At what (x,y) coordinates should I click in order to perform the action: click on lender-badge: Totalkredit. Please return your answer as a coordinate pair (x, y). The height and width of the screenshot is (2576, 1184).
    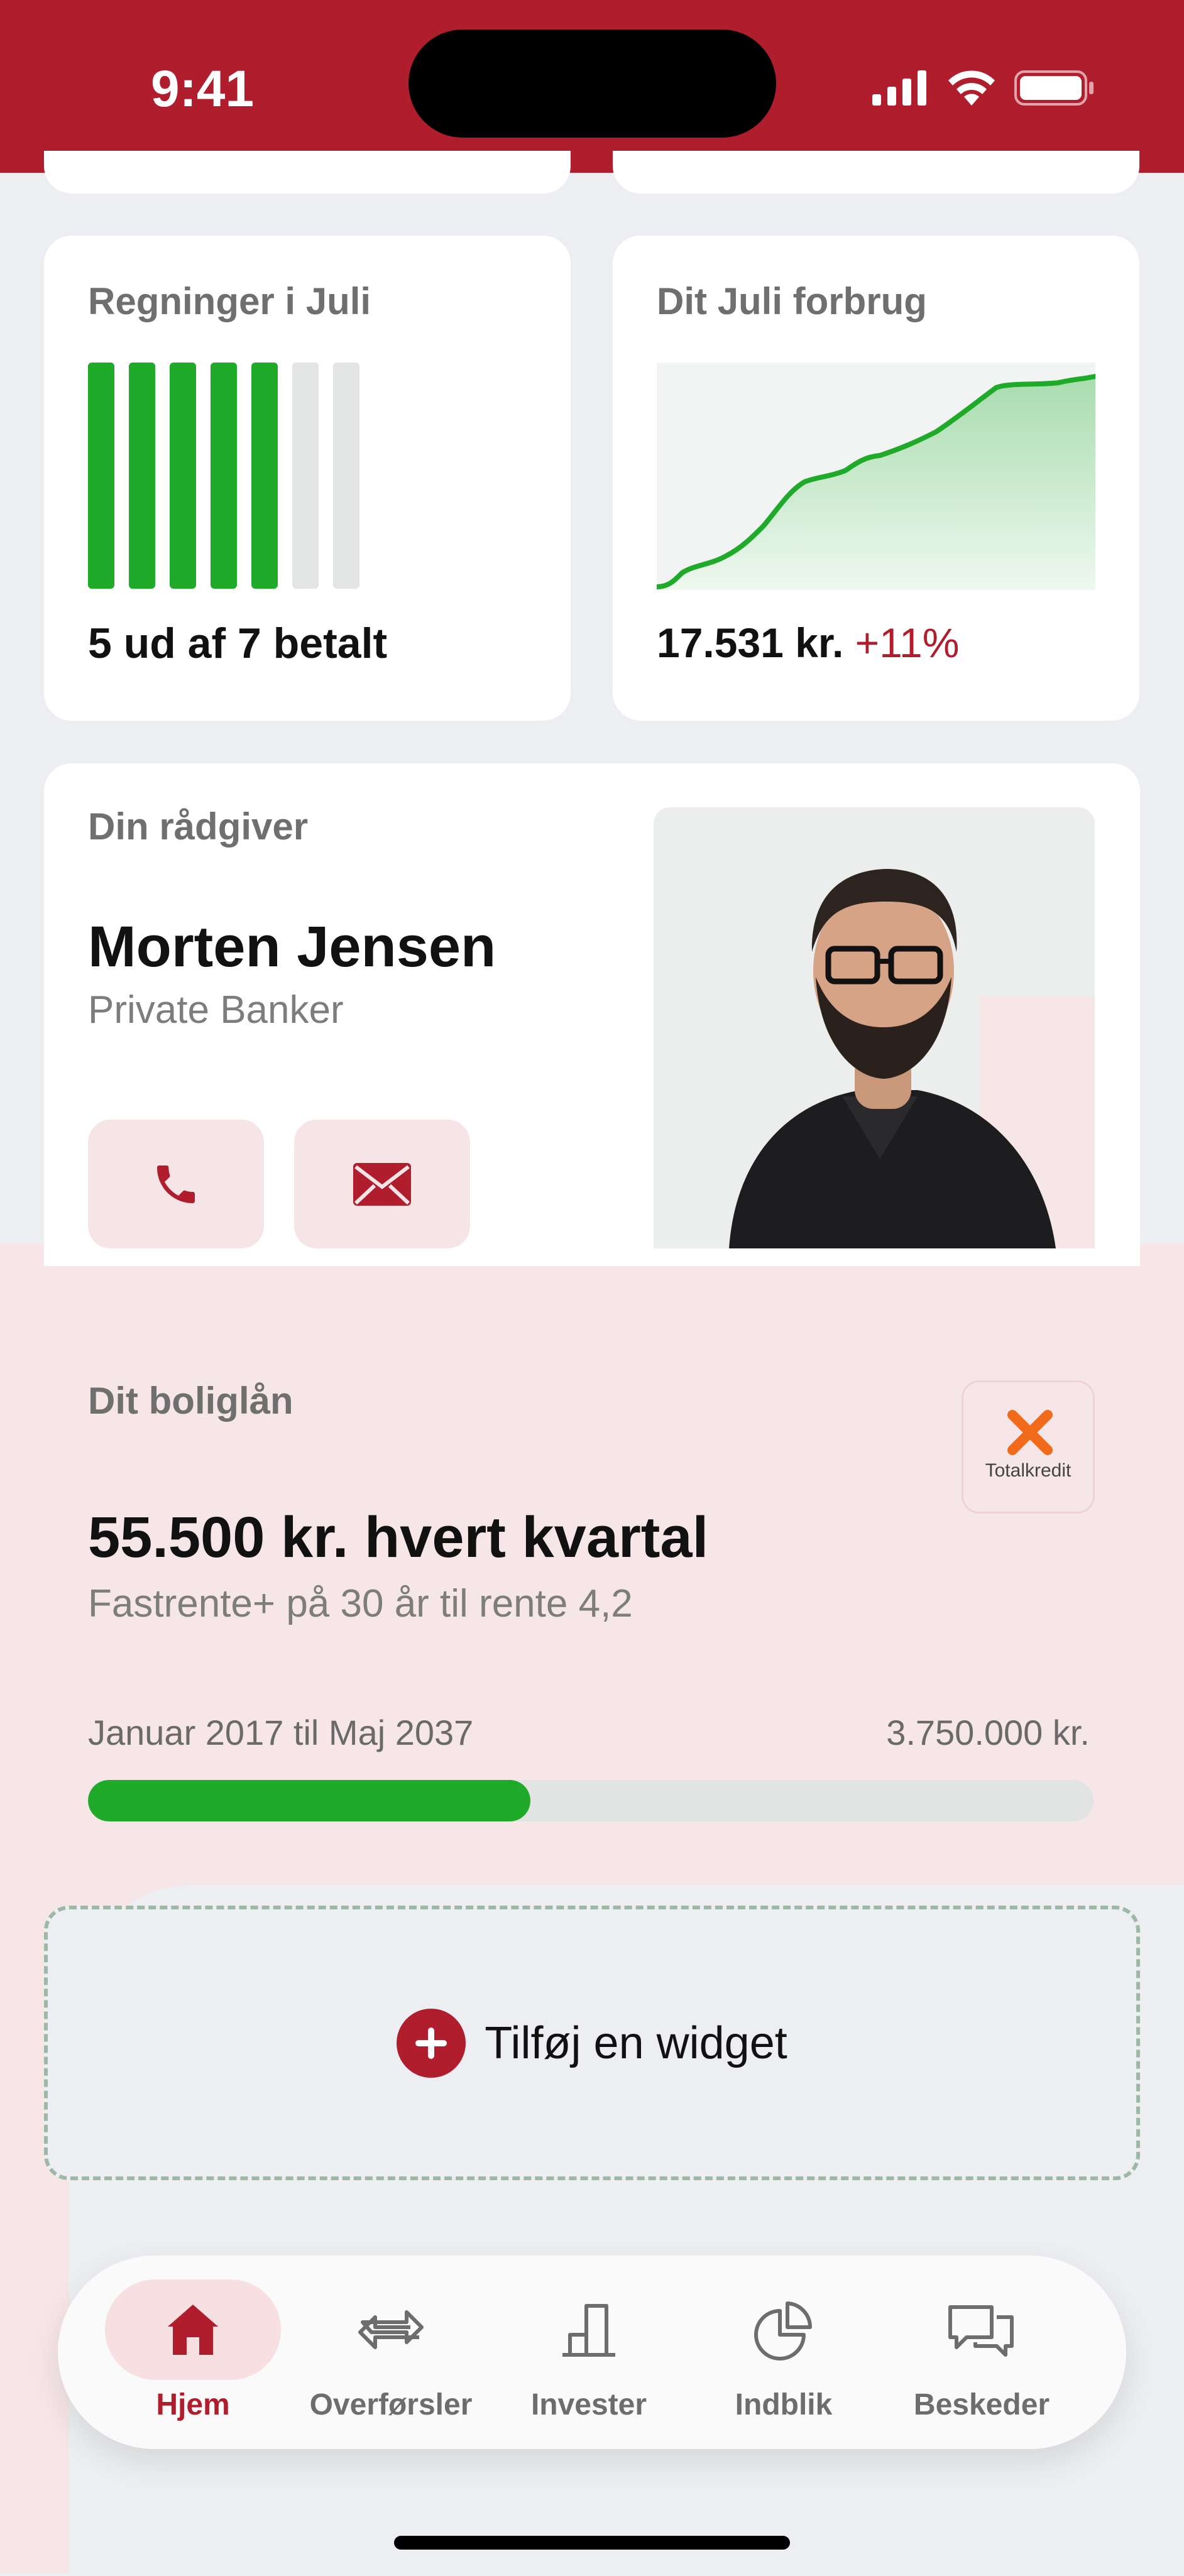
    Looking at the image, I should click on (1028, 1447).